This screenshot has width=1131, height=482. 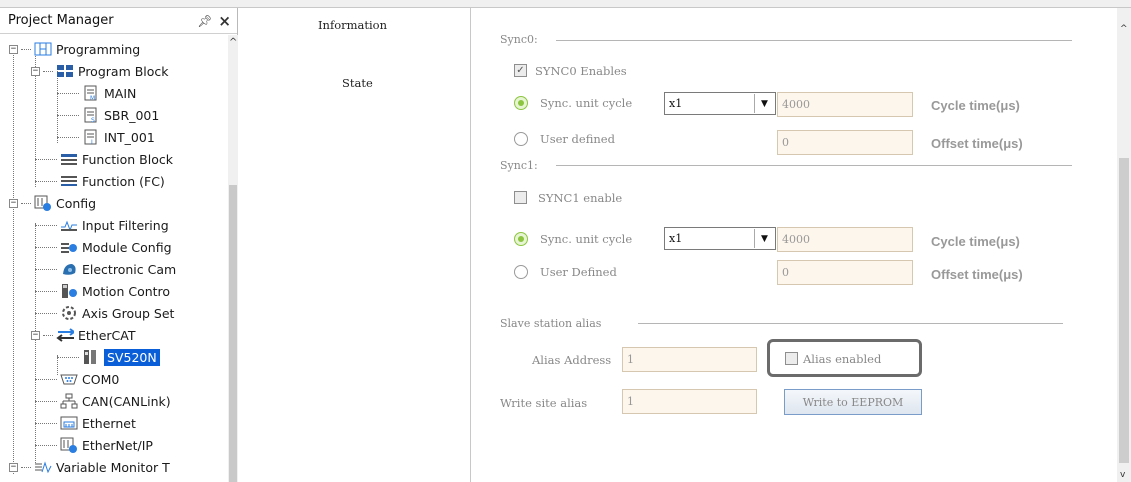 What do you see at coordinates (69, 181) in the screenshot?
I see `function-icon` at bounding box center [69, 181].